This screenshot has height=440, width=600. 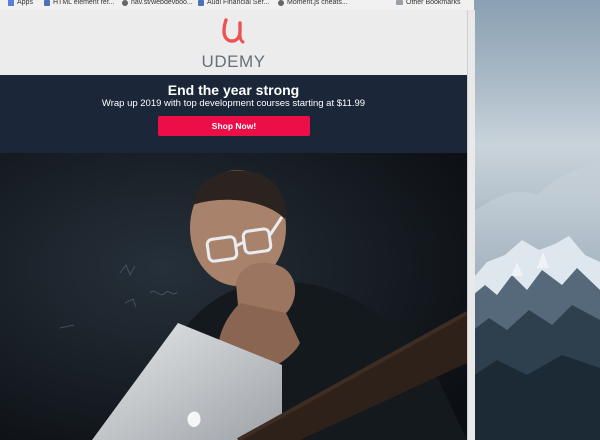 I want to click on bookmark-label: Apps, so click(x=25, y=3).